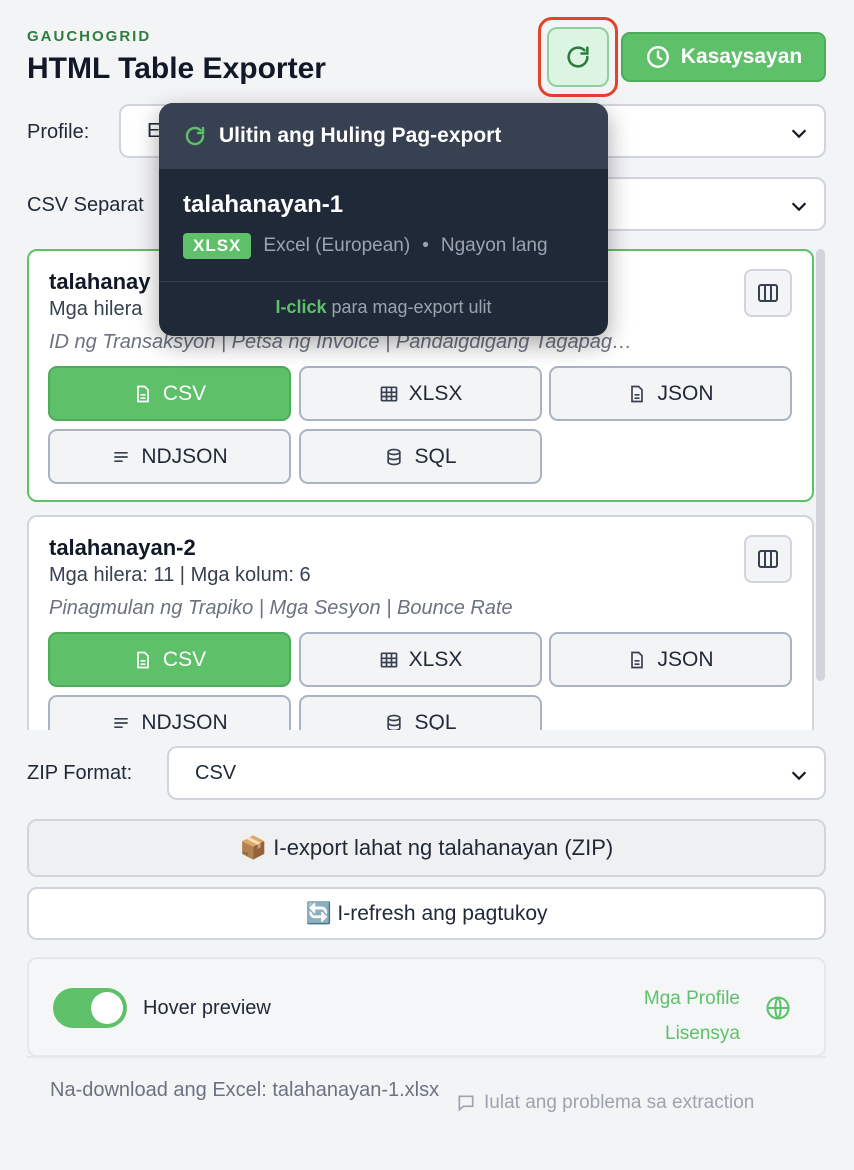 The image size is (854, 1170). What do you see at coordinates (89, 36) in the screenshot?
I see `brand-label: GAUCHOGRID` at bounding box center [89, 36].